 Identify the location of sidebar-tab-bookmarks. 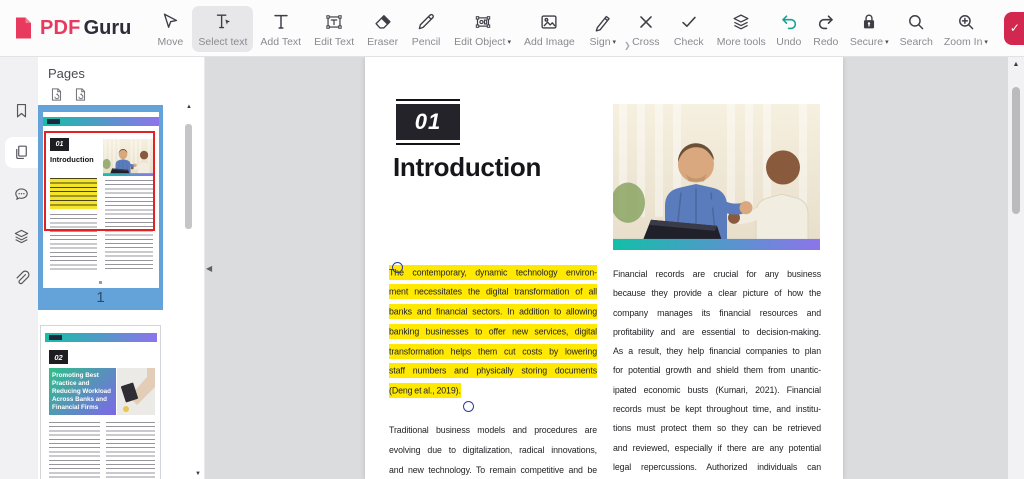
(21, 110).